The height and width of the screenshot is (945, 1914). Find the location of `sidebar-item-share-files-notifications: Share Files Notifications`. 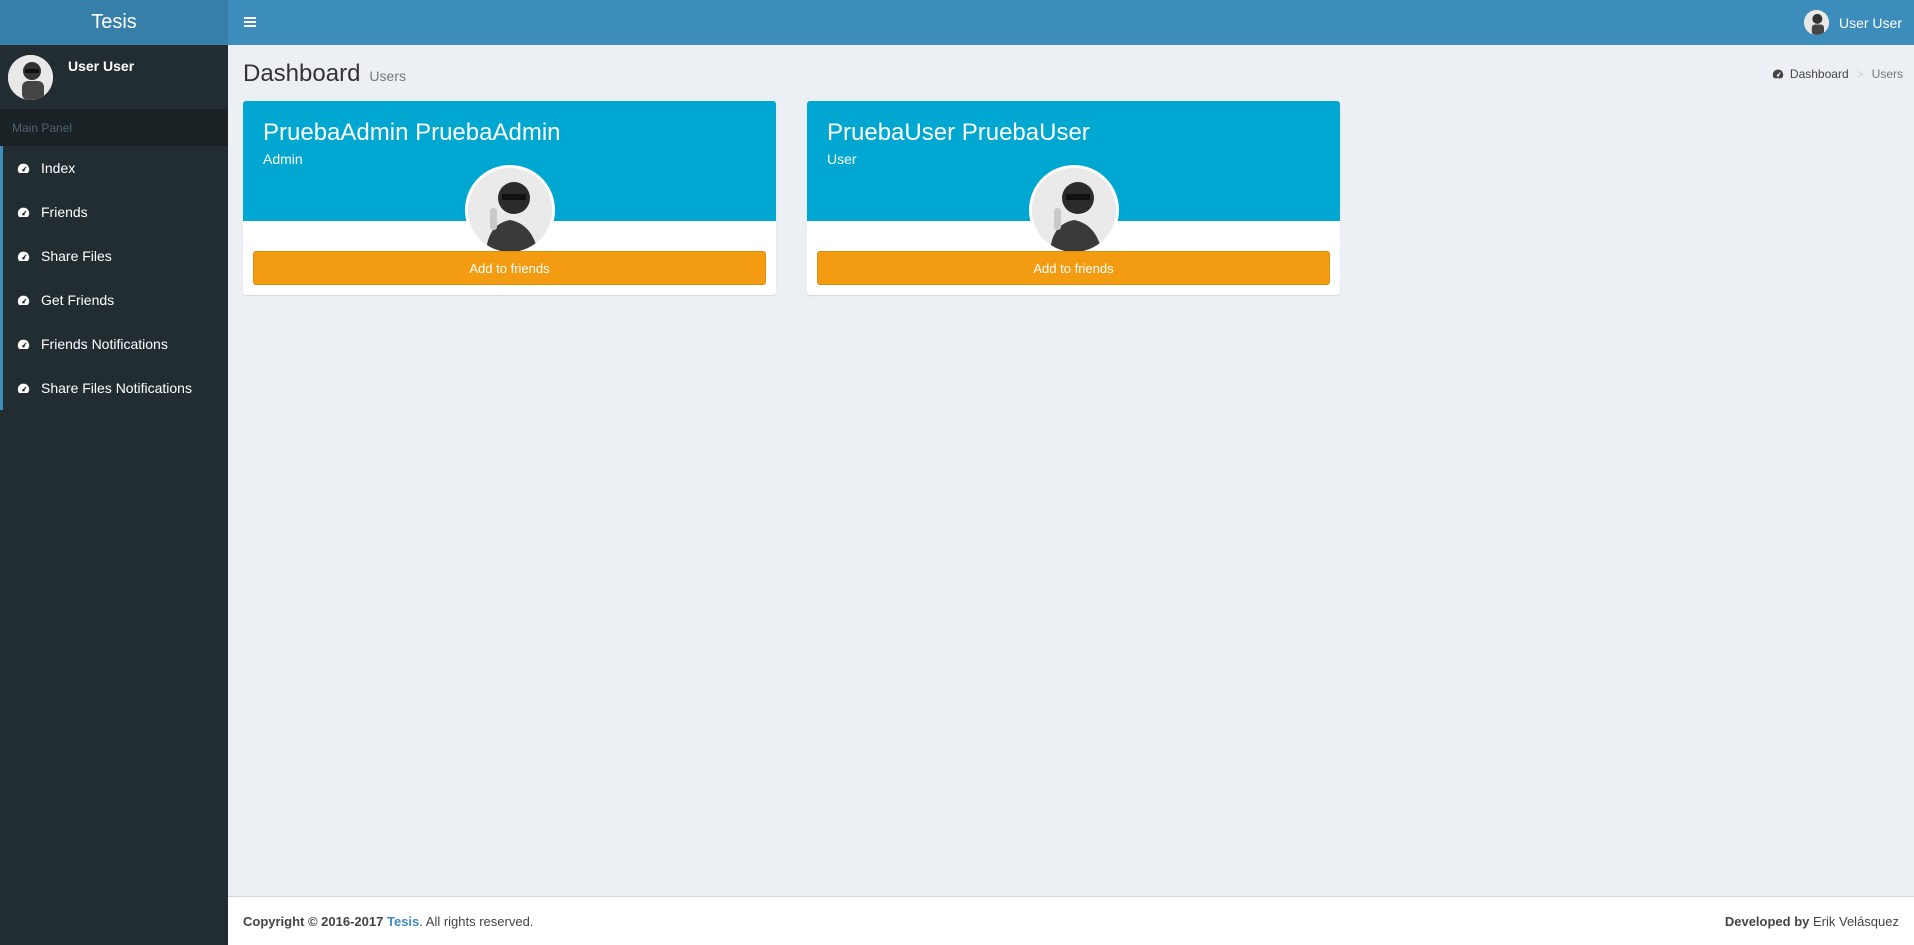

sidebar-item-share-files-notifications: Share Files Notifications is located at coordinates (115, 388).